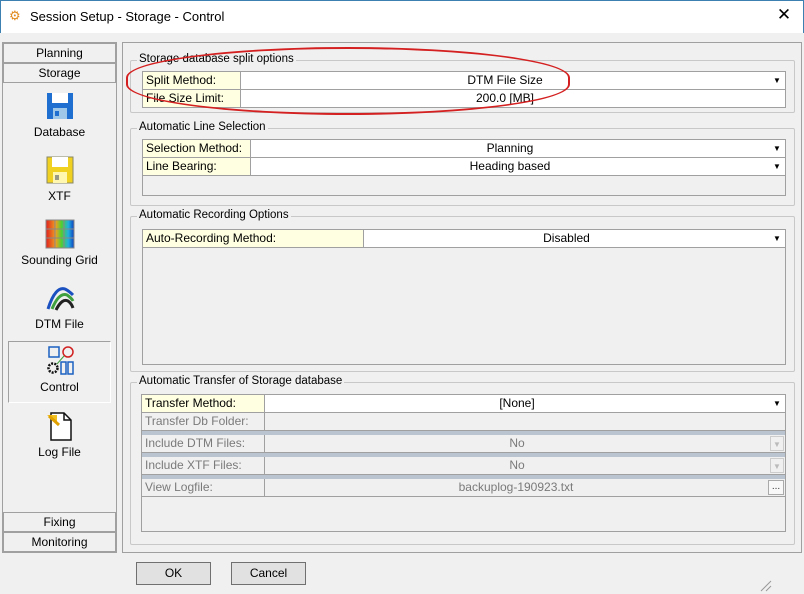  What do you see at coordinates (463, 466) in the screenshot?
I see `include-xtf-row: Include XTF Files: No ▼` at bounding box center [463, 466].